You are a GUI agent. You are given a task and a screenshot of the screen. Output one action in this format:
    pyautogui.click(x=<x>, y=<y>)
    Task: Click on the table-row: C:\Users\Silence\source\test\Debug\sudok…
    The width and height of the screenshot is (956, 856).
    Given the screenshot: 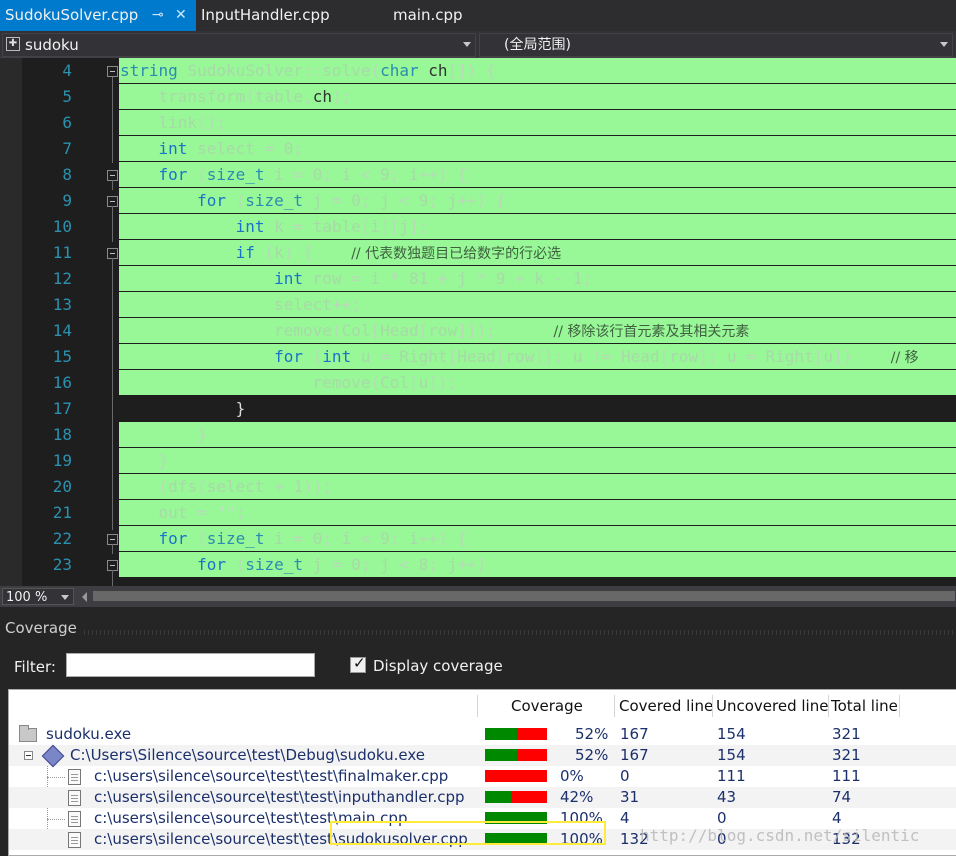 What is the action you would take?
    pyautogui.click(x=482, y=756)
    